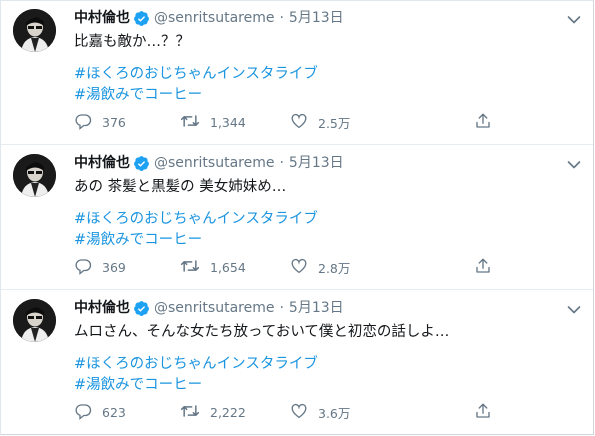 The width and height of the screenshot is (595, 436). Describe the element at coordinates (228, 412) in the screenshot. I see `retweet-count: 2,222` at that location.